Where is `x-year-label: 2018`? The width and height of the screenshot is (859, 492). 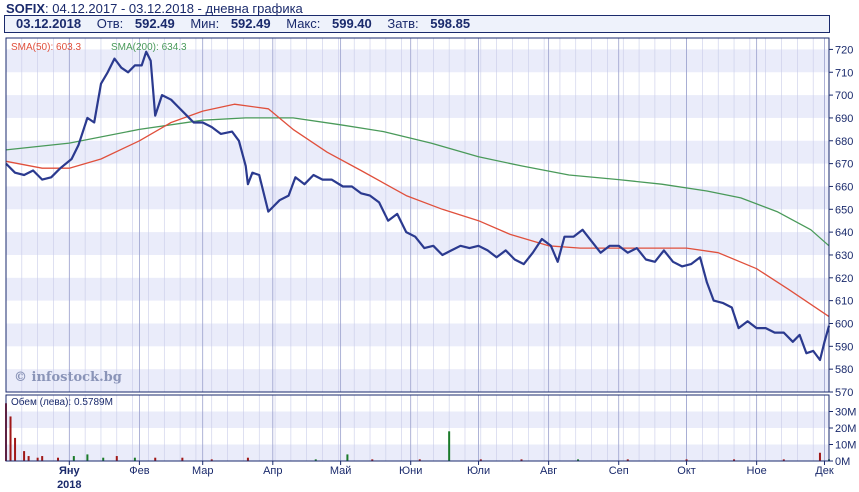
x-year-label: 2018 is located at coordinates (69, 485).